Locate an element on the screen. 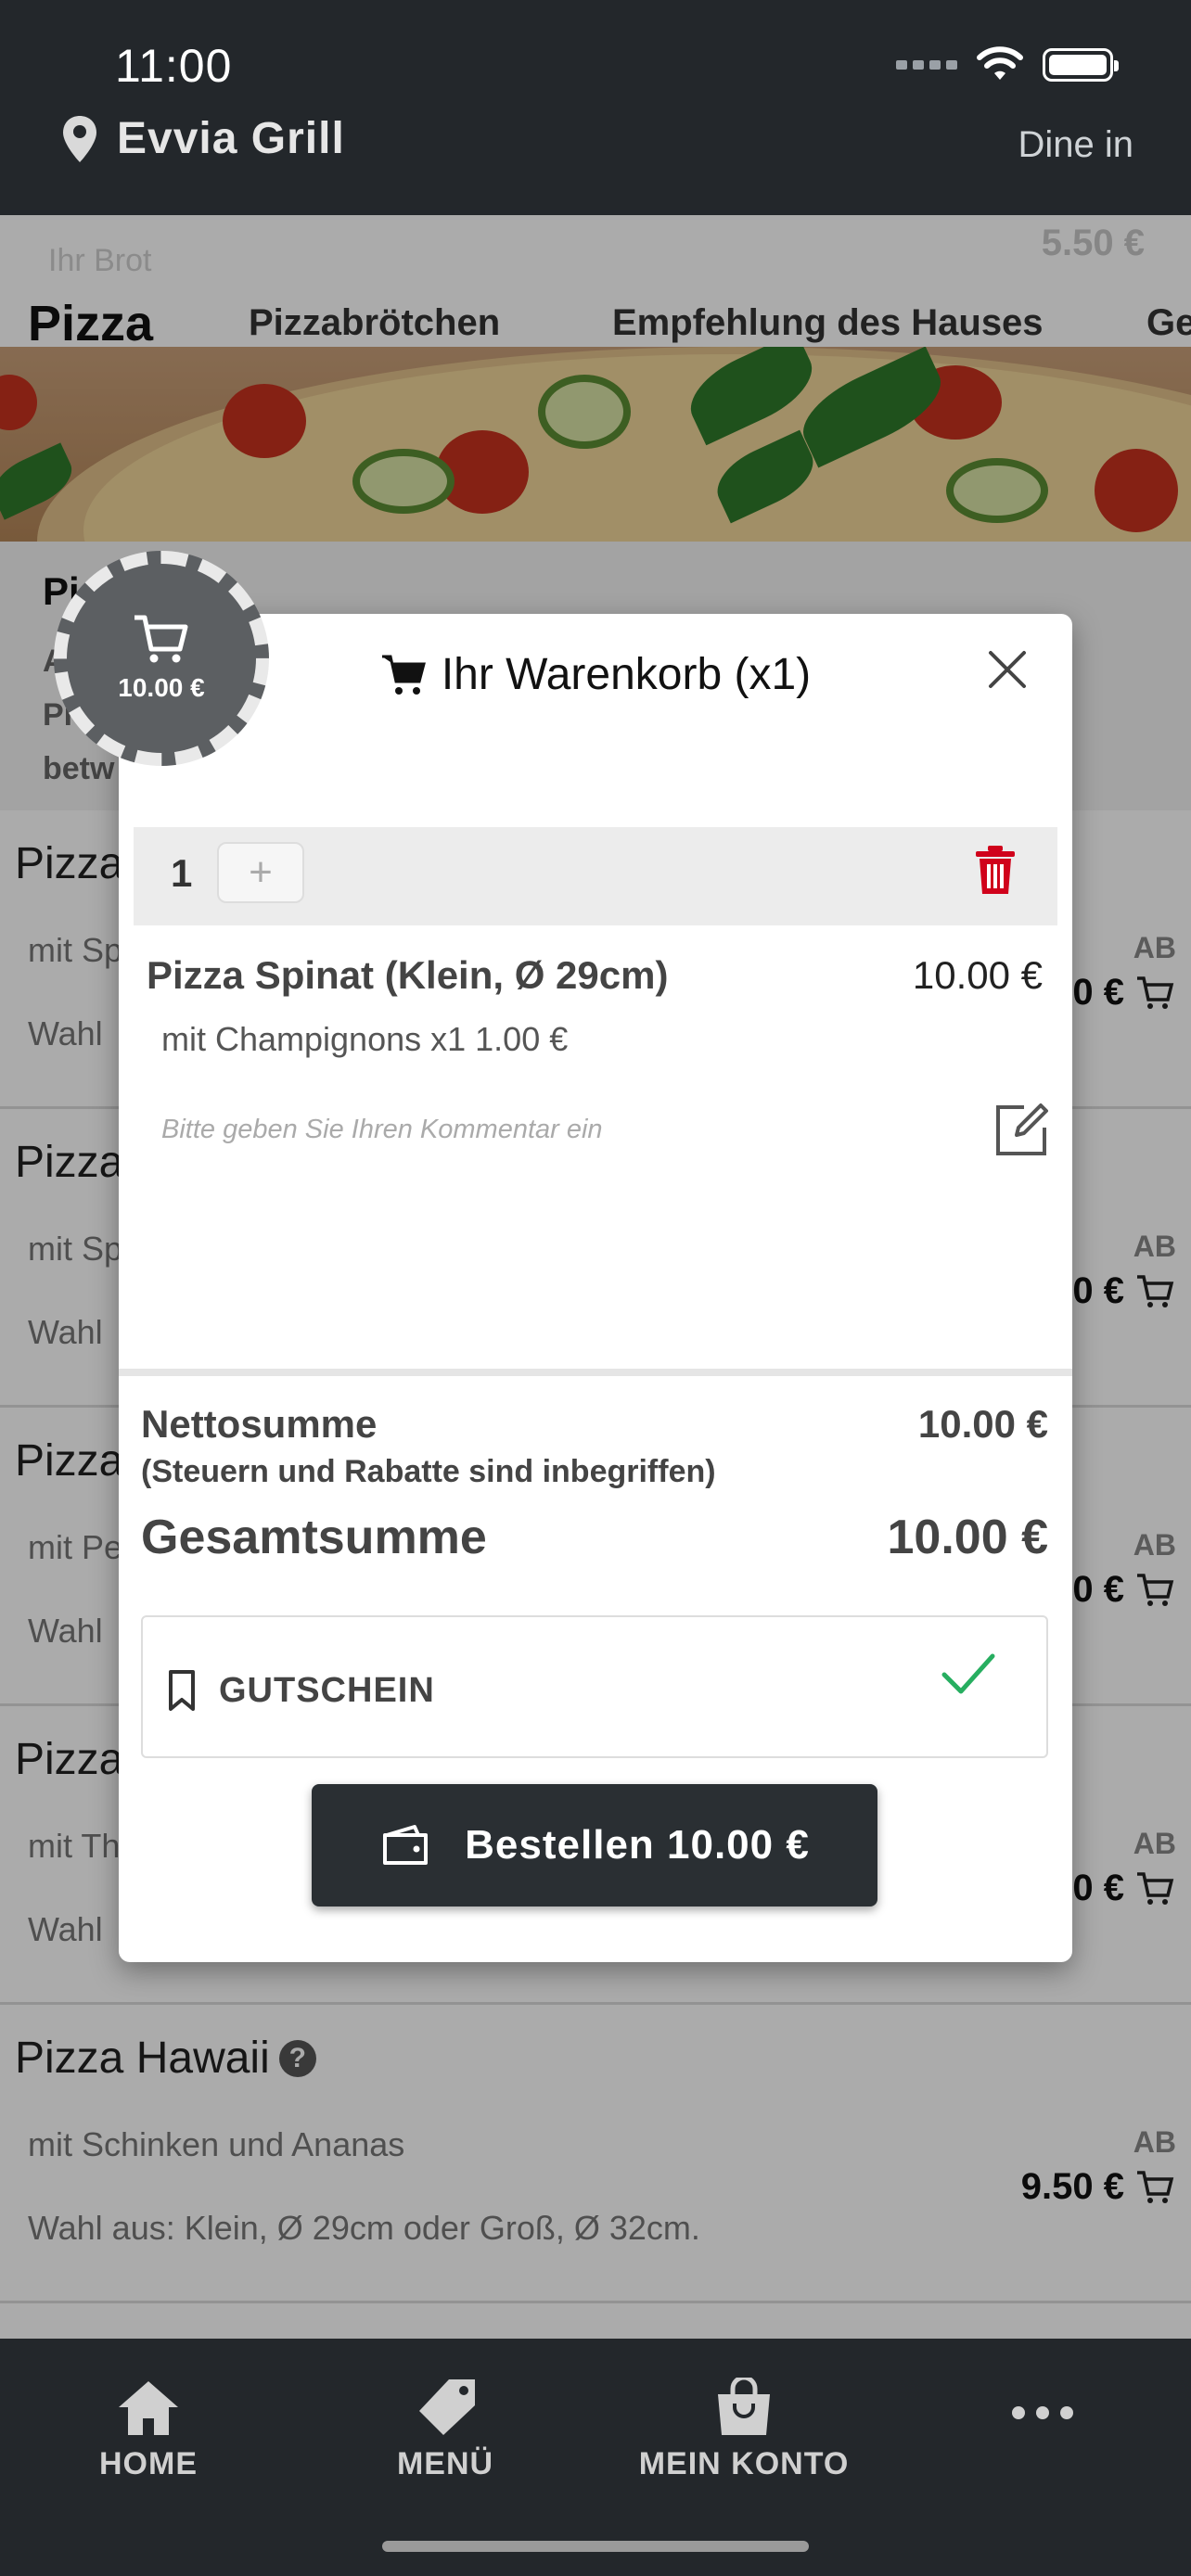  more-icon is located at coordinates (1042, 2412).